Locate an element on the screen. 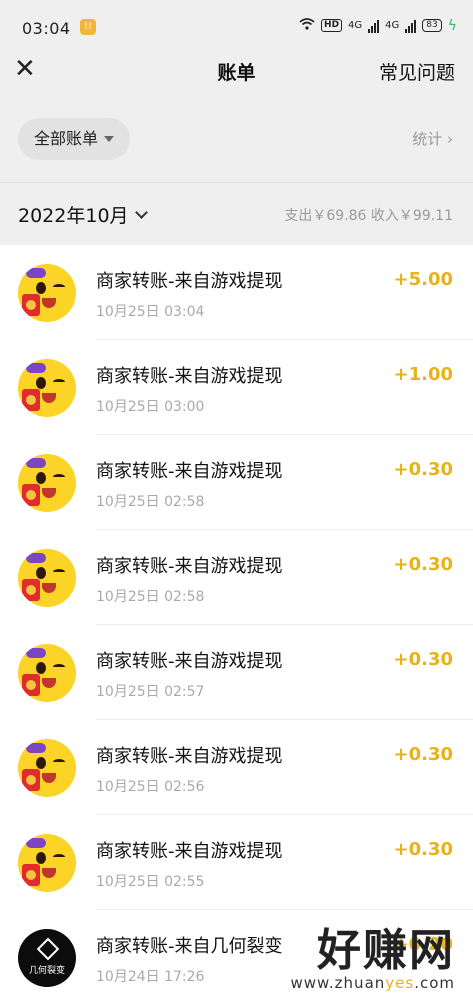 This screenshot has height=1000, width=473. wifi-icon is located at coordinates (307, 25).